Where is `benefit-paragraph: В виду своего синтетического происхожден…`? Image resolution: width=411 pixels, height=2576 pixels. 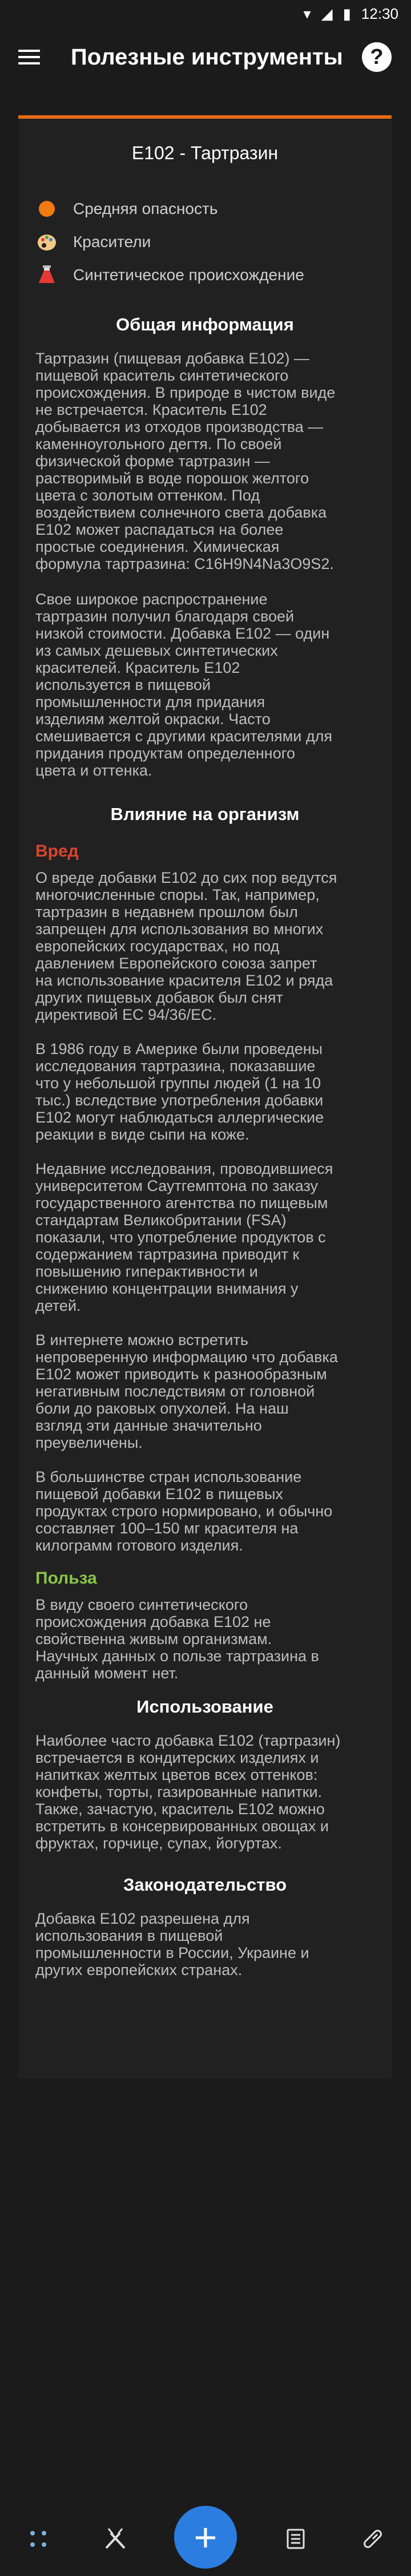
benefit-paragraph: В виду своего синтетического происхожден… is located at coordinates (177, 1639).